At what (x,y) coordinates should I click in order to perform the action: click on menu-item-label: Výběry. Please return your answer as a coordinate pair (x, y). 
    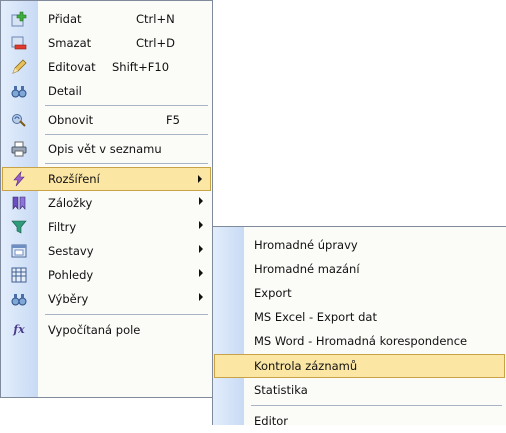
    Looking at the image, I should click on (68, 299).